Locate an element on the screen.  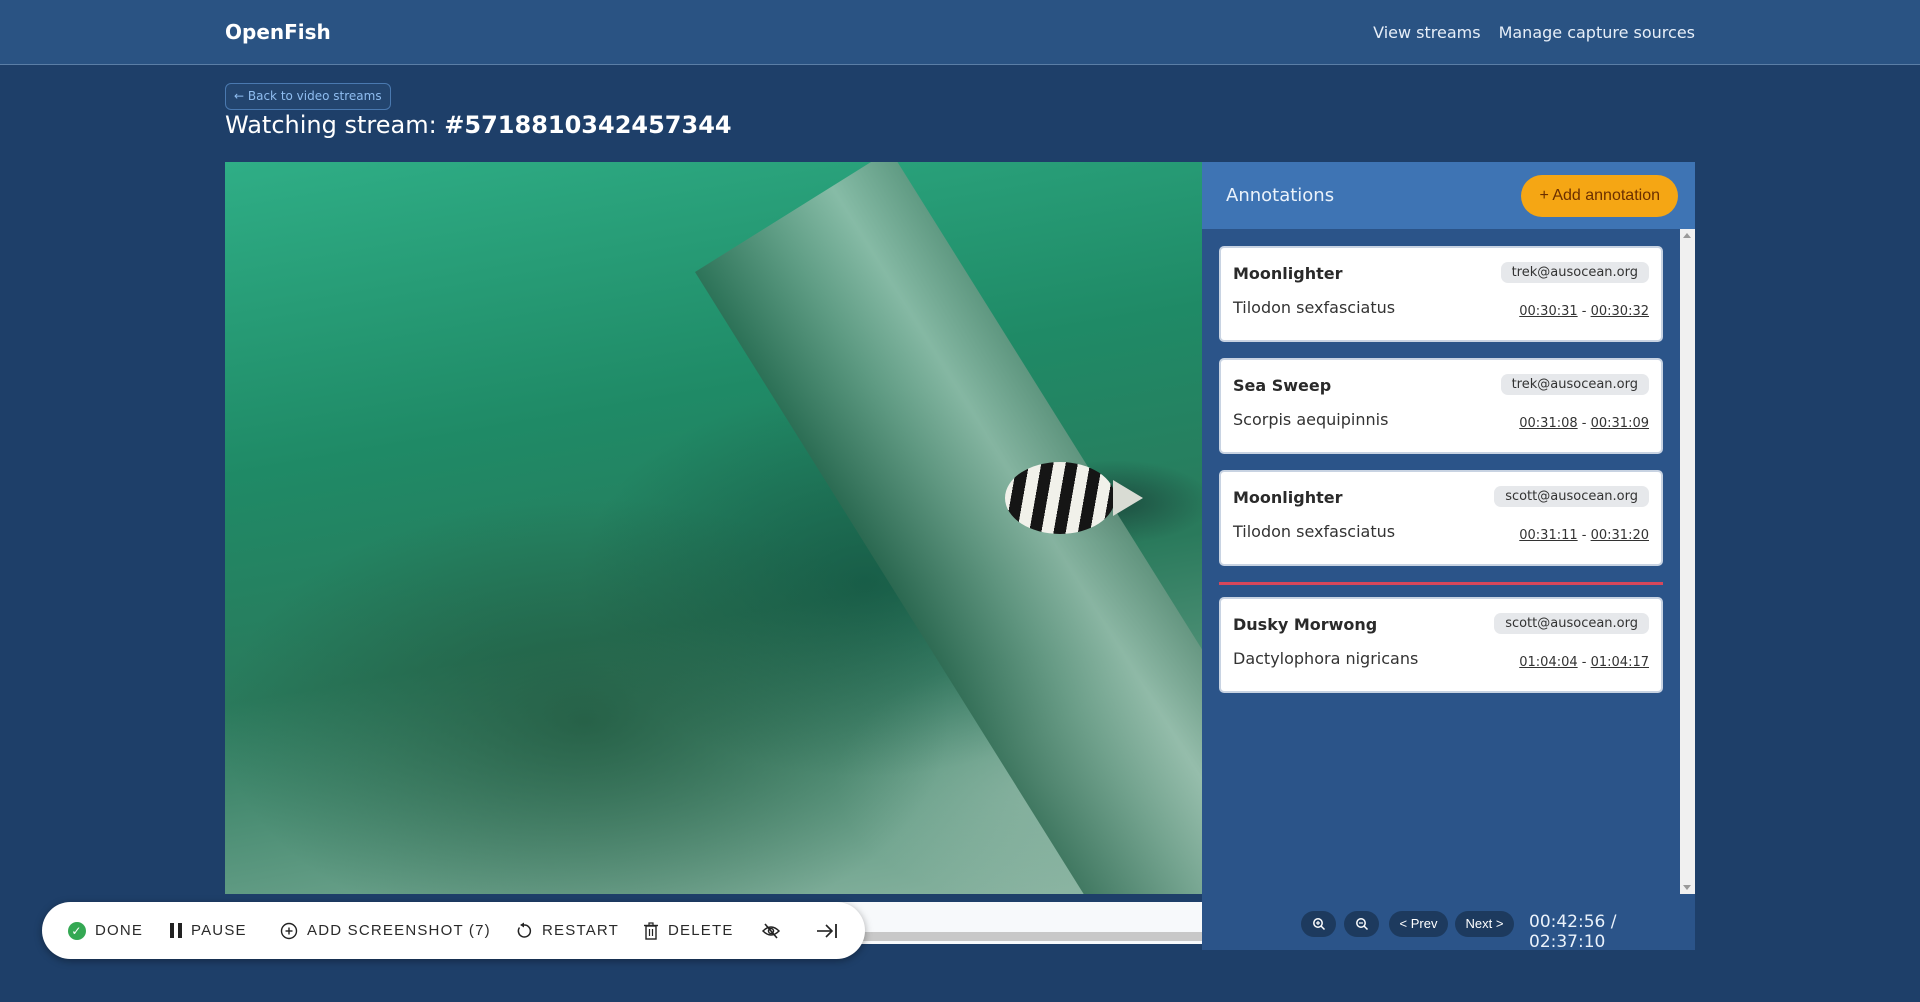
restart-icon is located at coordinates (524, 930).